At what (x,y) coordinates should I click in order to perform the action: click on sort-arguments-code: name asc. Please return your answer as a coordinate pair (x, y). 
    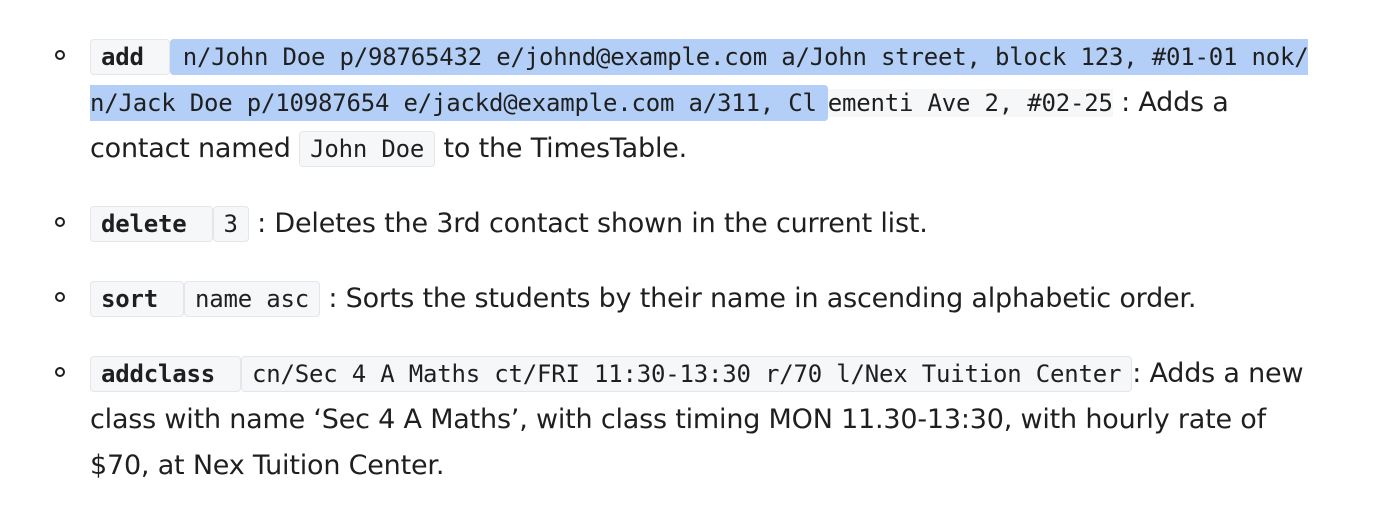
    Looking at the image, I should click on (252, 299).